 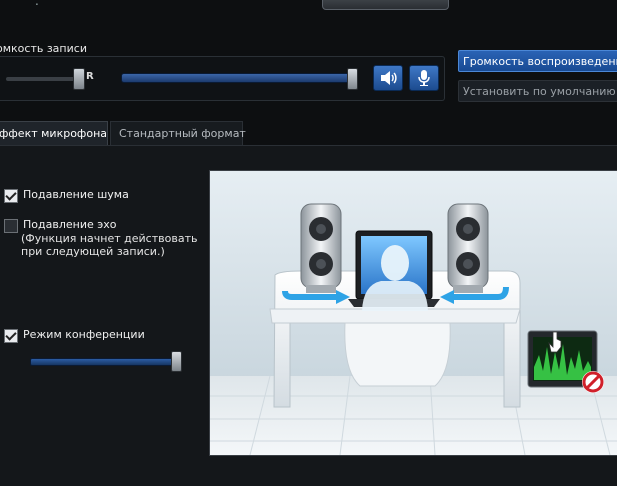 What do you see at coordinates (385, 5) in the screenshot?
I see `top-partial-button` at bounding box center [385, 5].